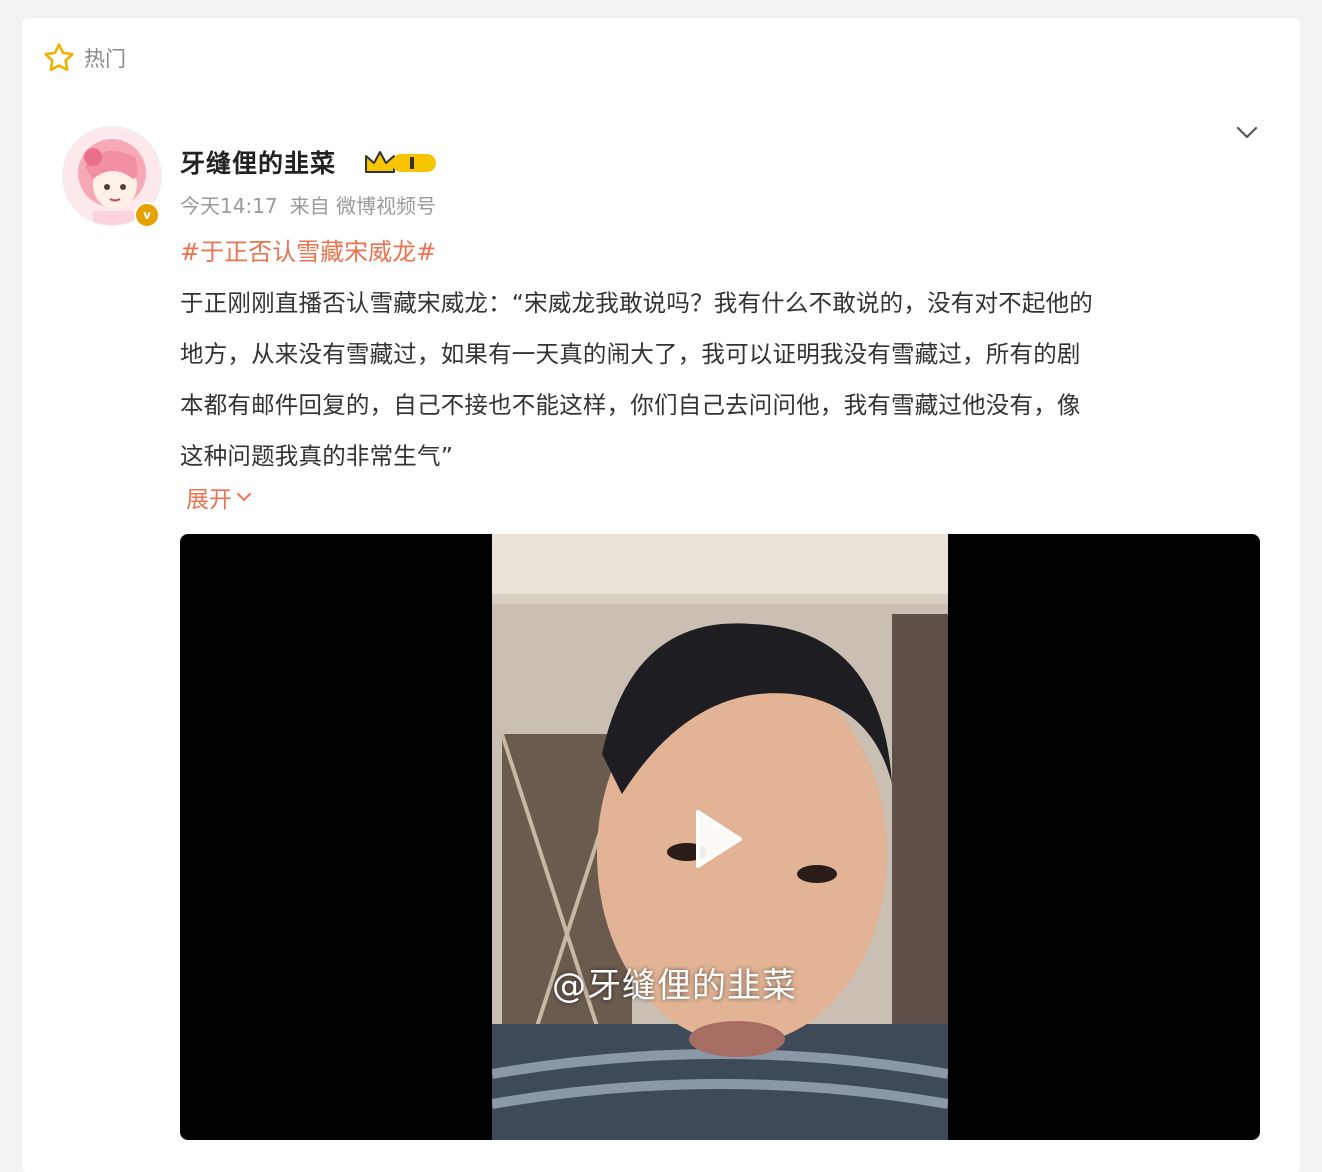 The height and width of the screenshot is (1172, 1322). What do you see at coordinates (636, 303) in the screenshot?
I see `post-text-line: 于正刚刚直播否认雪藏宋威龙：“宋威龙我敢说吗？我有什么不敢说的，没有对不起他的` at bounding box center [636, 303].